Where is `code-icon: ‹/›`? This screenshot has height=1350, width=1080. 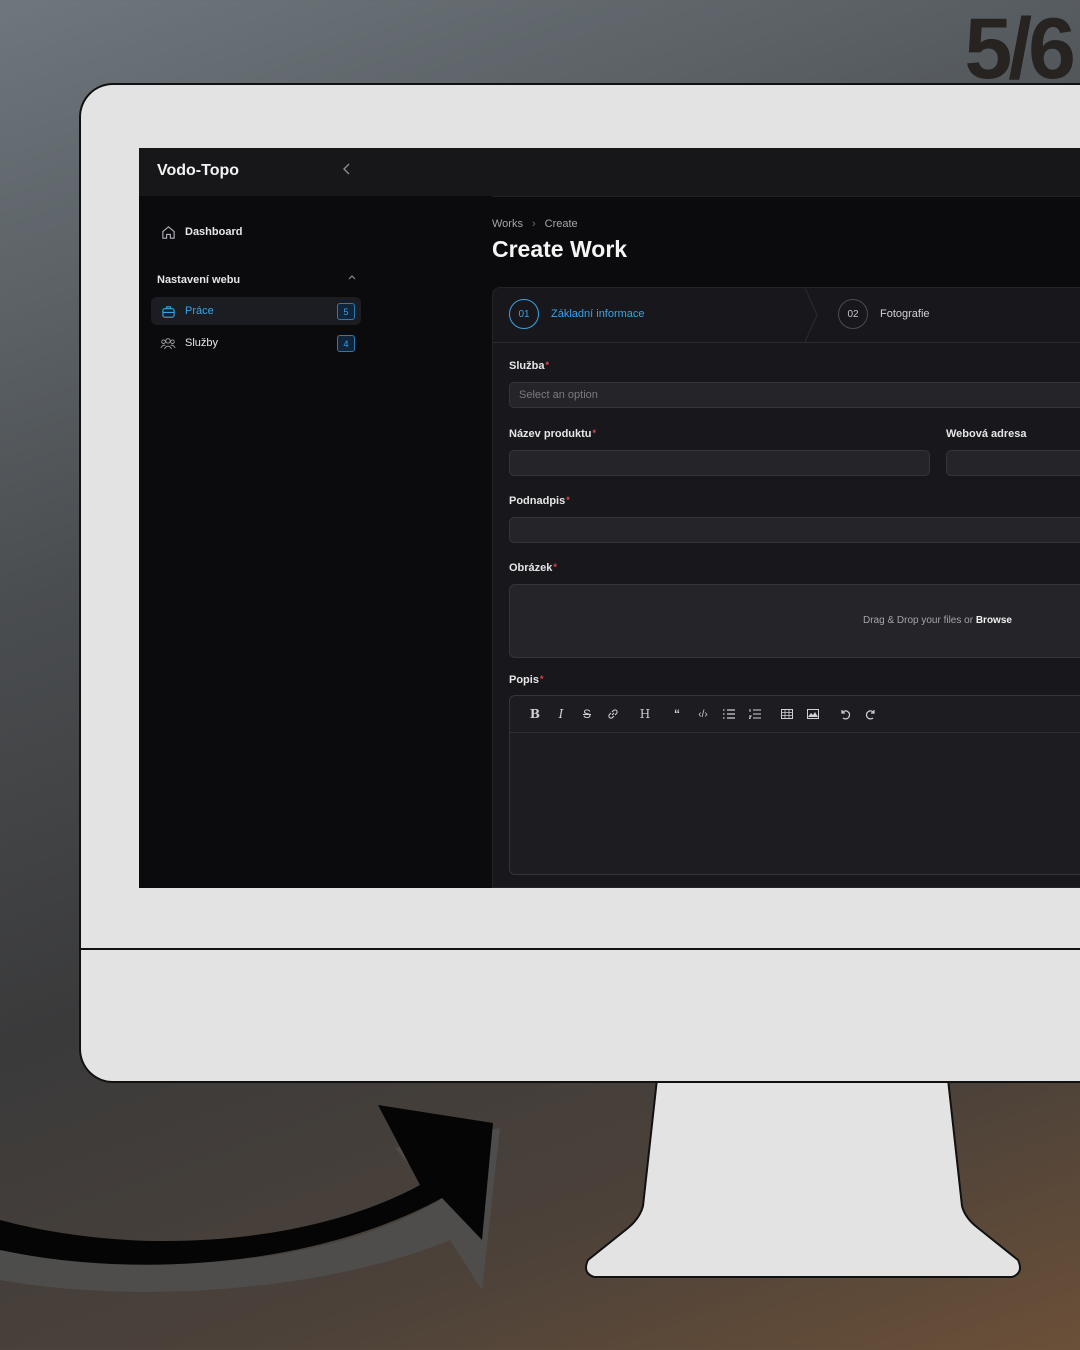 code-icon: ‹/› is located at coordinates (703, 714).